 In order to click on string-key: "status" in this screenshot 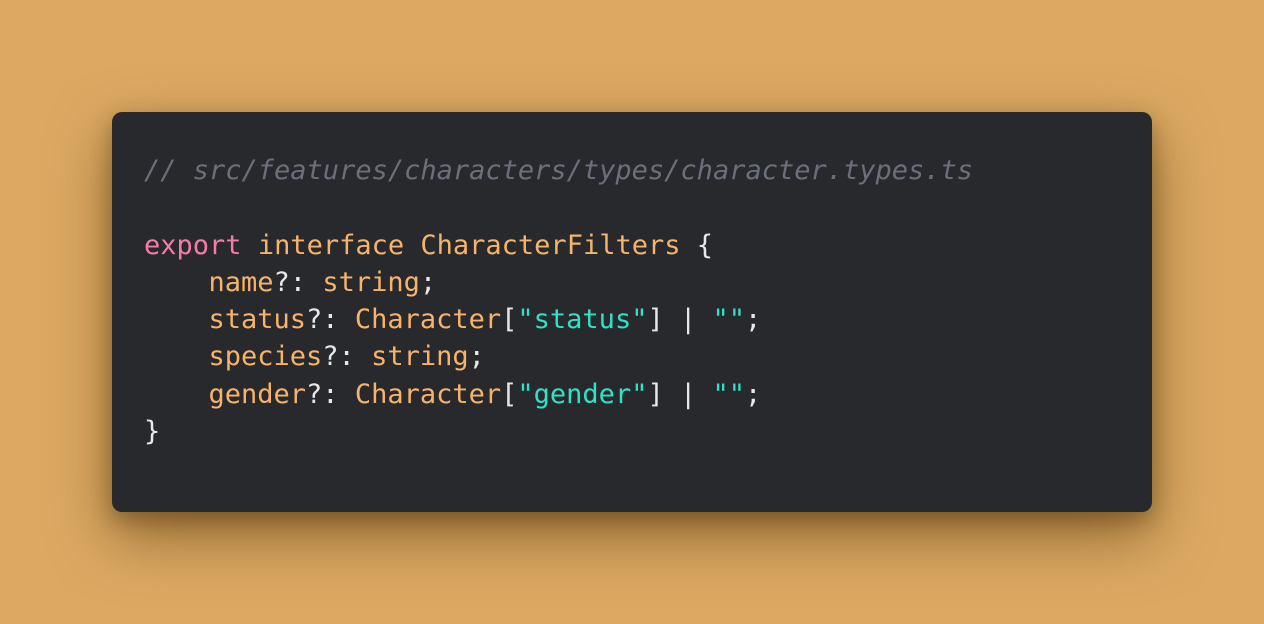, I will do `click(582, 320)`.